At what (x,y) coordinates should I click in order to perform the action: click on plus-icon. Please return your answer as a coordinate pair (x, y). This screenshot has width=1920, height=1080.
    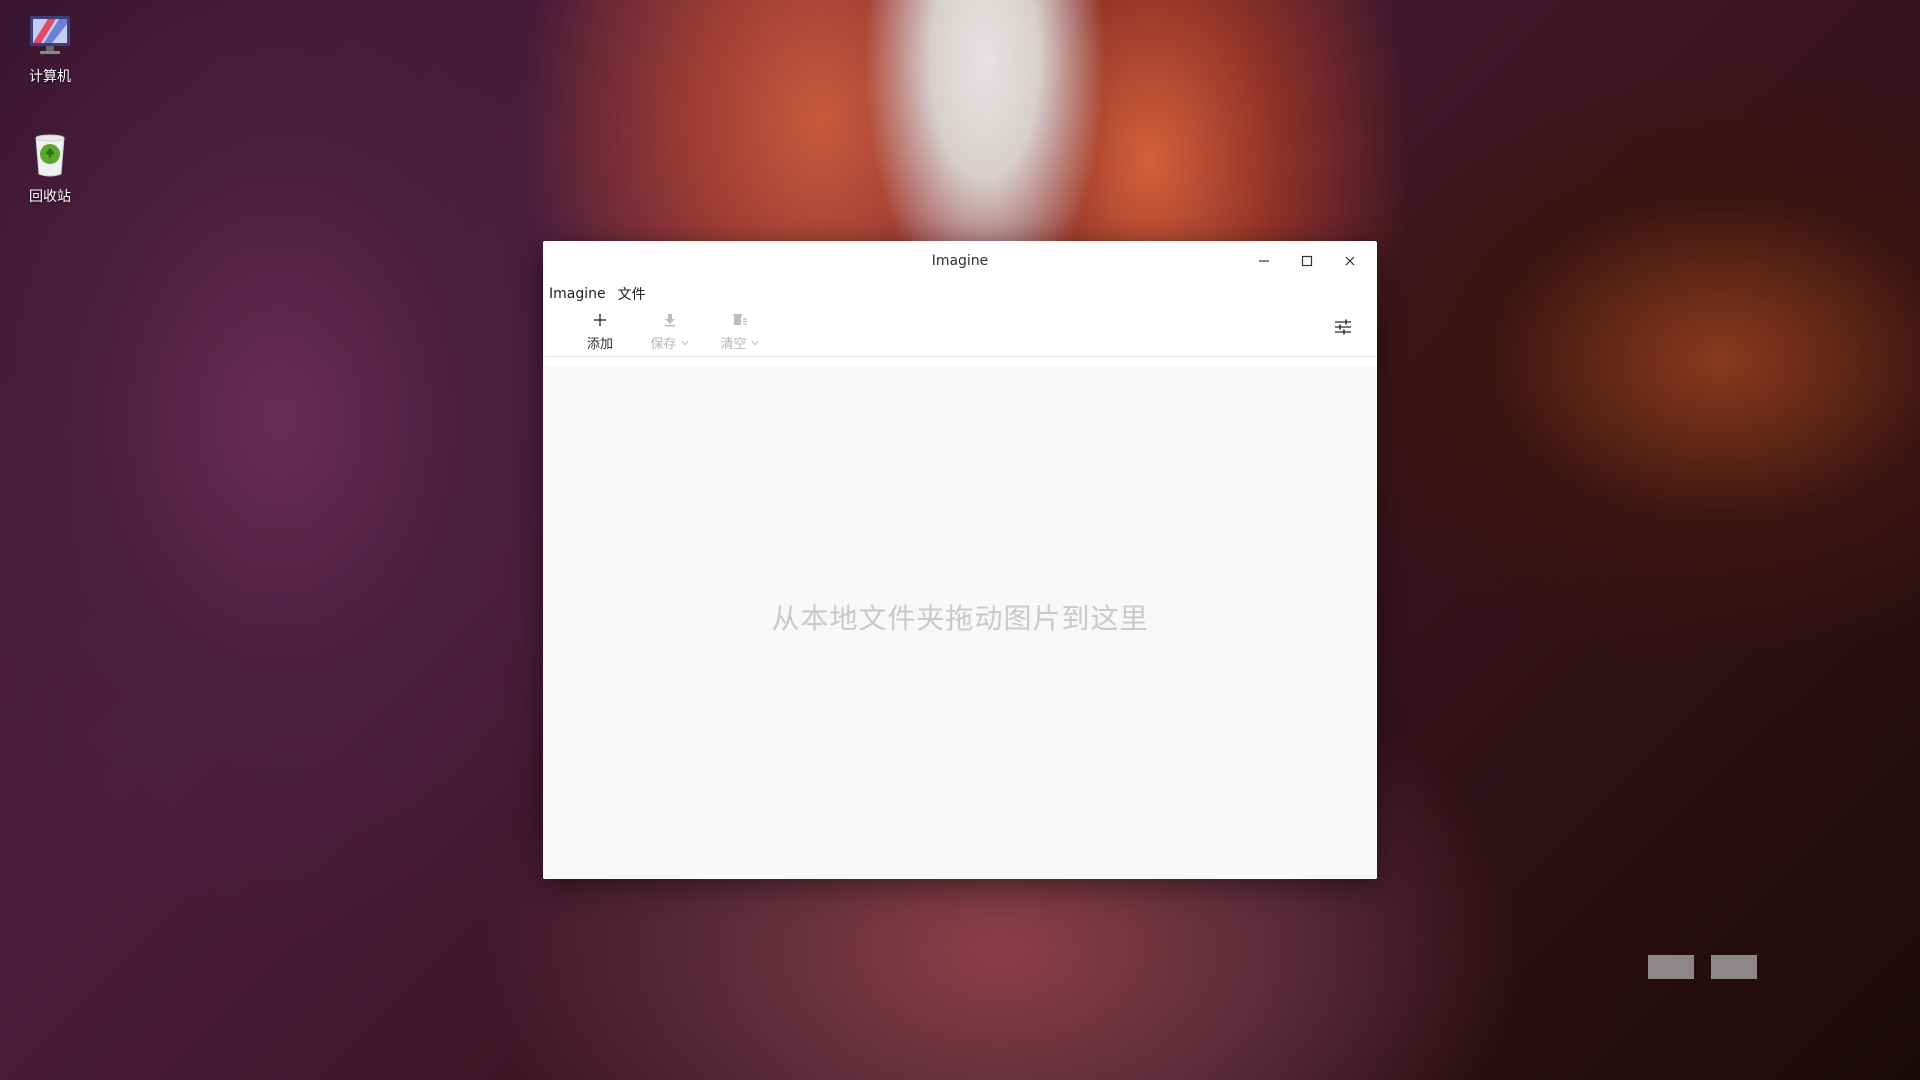
    Looking at the image, I should click on (600, 320).